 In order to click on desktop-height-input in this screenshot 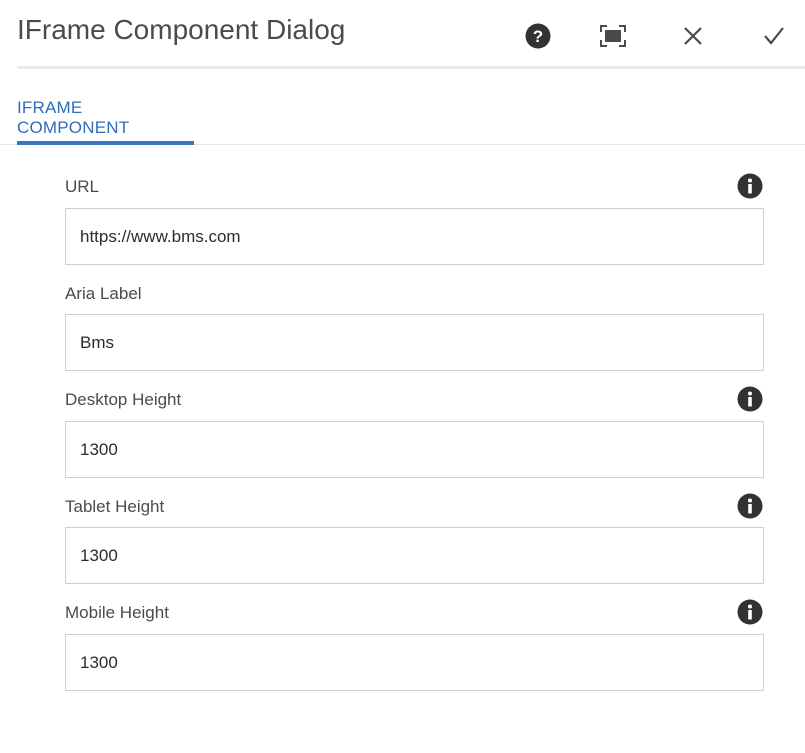, I will do `click(414, 449)`.